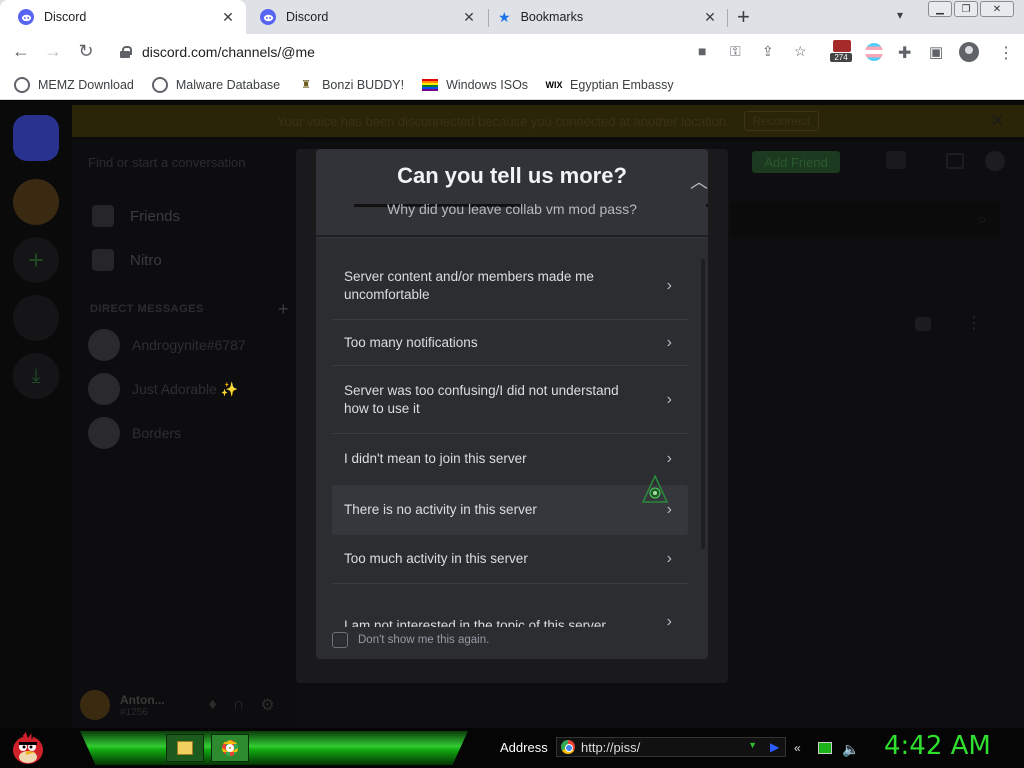 The image size is (1024, 768). What do you see at coordinates (230, 748) in the screenshot?
I see `taskbar-chrome-button` at bounding box center [230, 748].